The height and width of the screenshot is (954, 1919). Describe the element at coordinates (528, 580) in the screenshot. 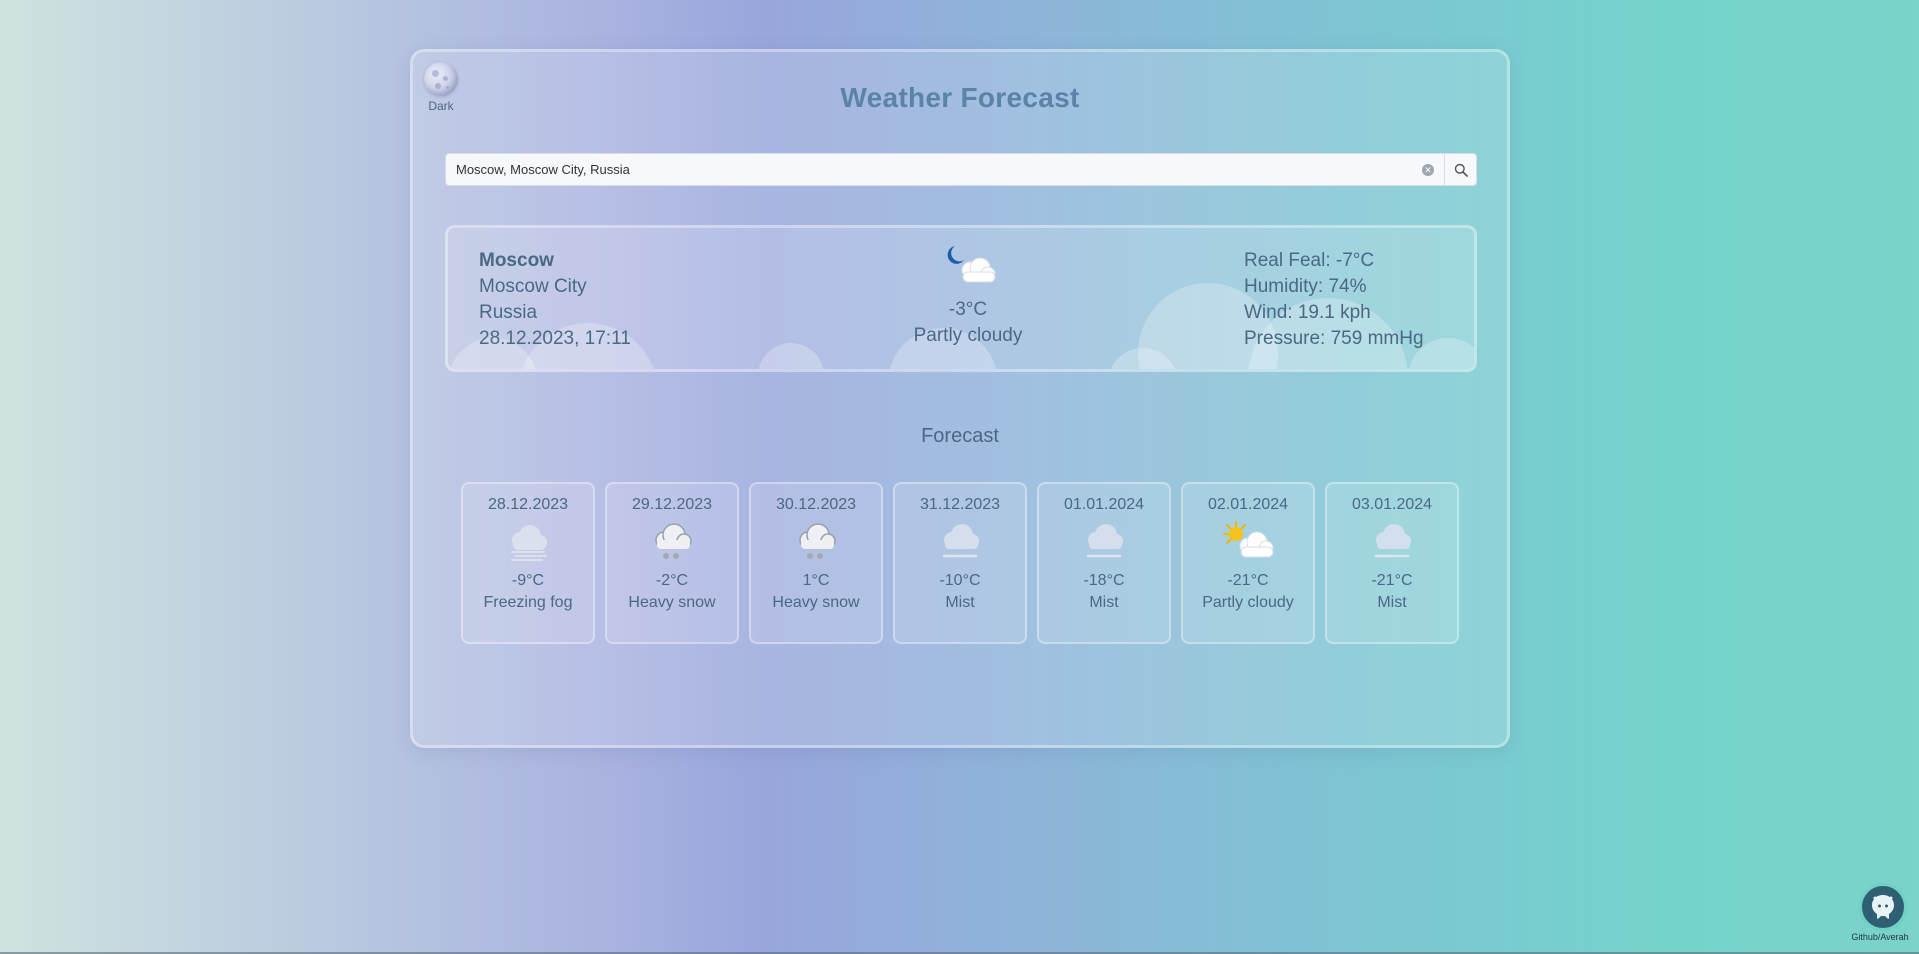

I see `forecast-temp: -9°C` at that location.